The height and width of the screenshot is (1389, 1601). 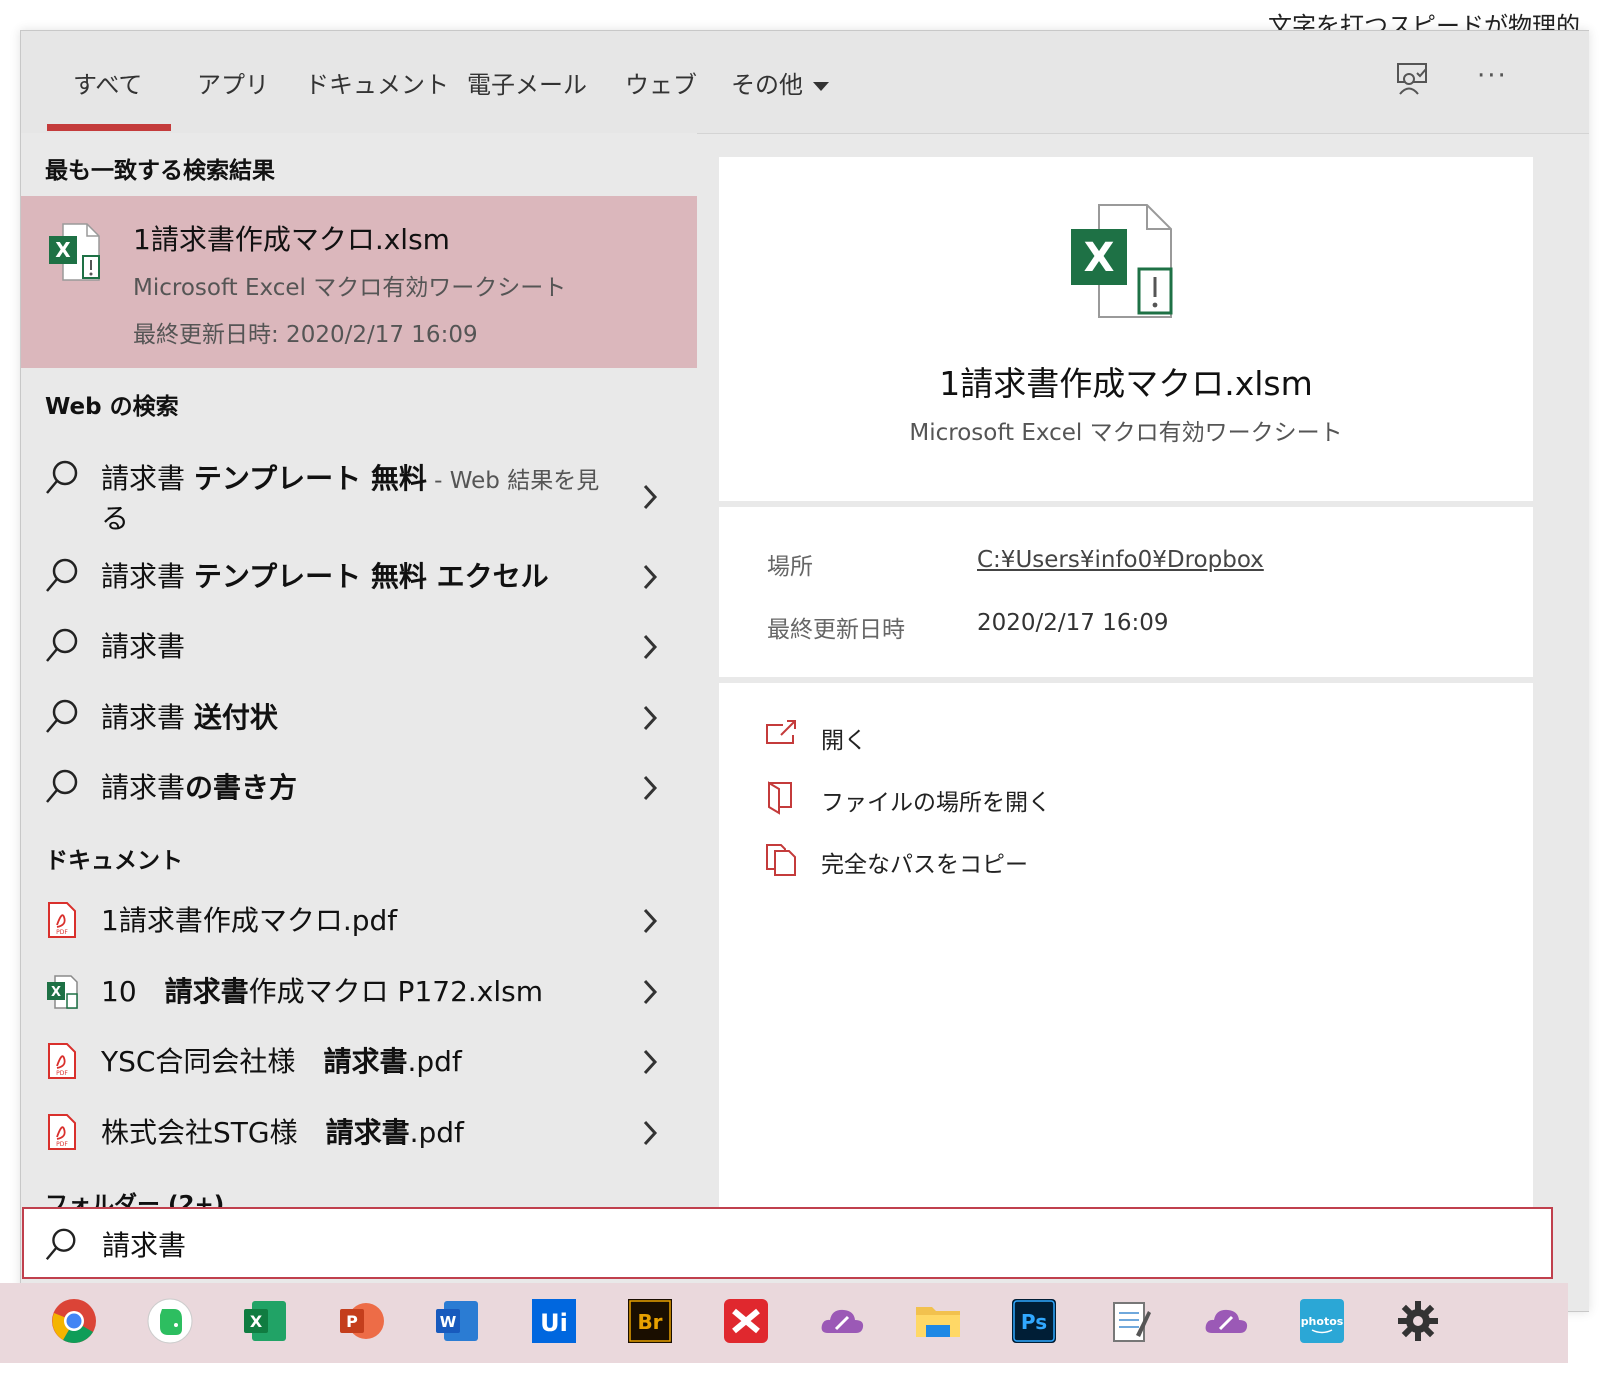 I want to click on more-options-icon: ···, so click(x=1492, y=76).